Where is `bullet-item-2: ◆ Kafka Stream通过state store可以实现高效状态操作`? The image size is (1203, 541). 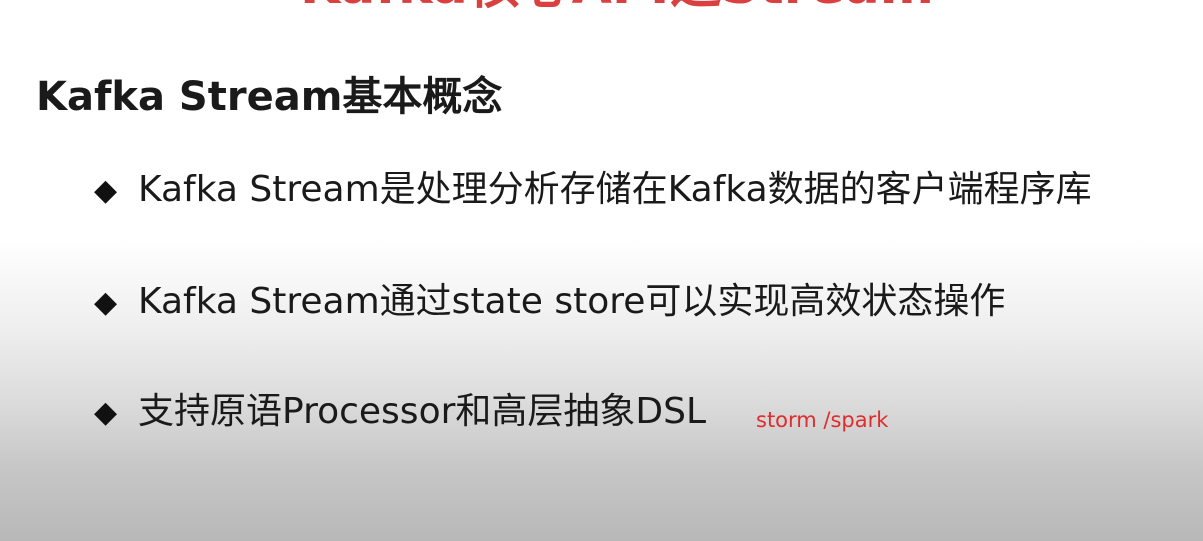
bullet-item-2: ◆ Kafka Stream通过state store可以实现高效状态操作 is located at coordinates (549, 302).